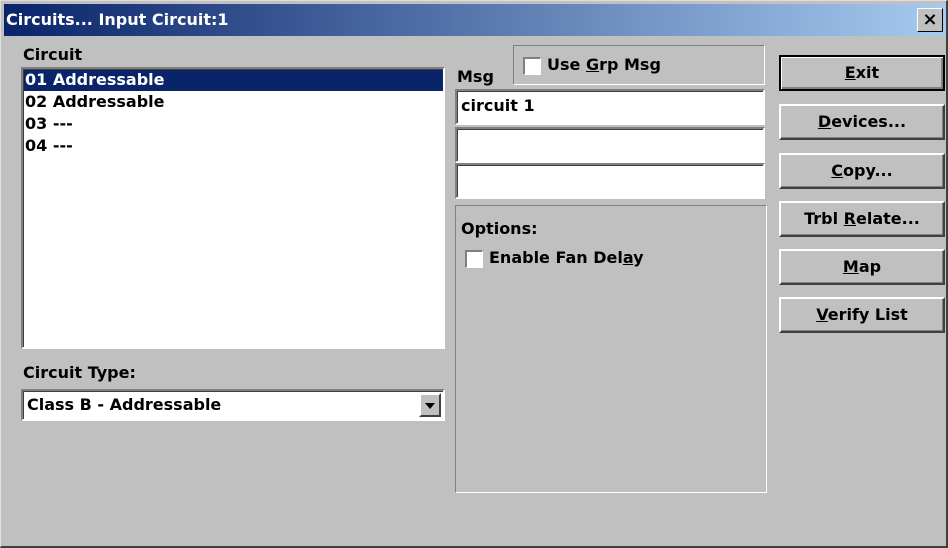 The image size is (948, 548). Describe the element at coordinates (862, 73) in the screenshot. I see `exit-button: Exit` at that location.